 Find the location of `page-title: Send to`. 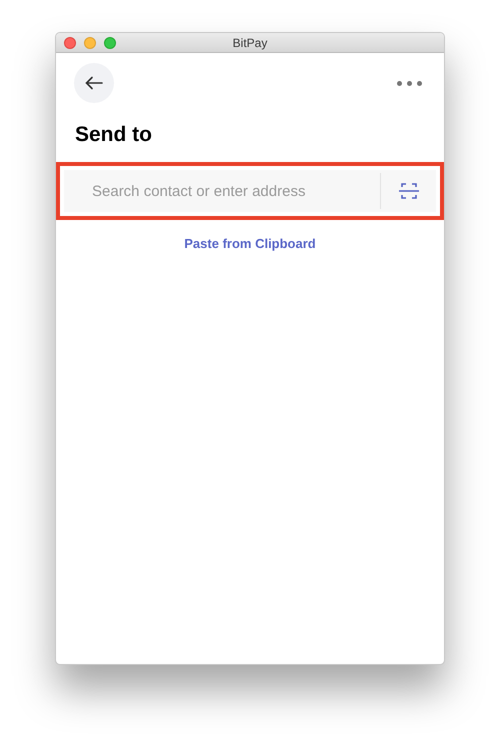

page-title: Send to is located at coordinates (113, 135).